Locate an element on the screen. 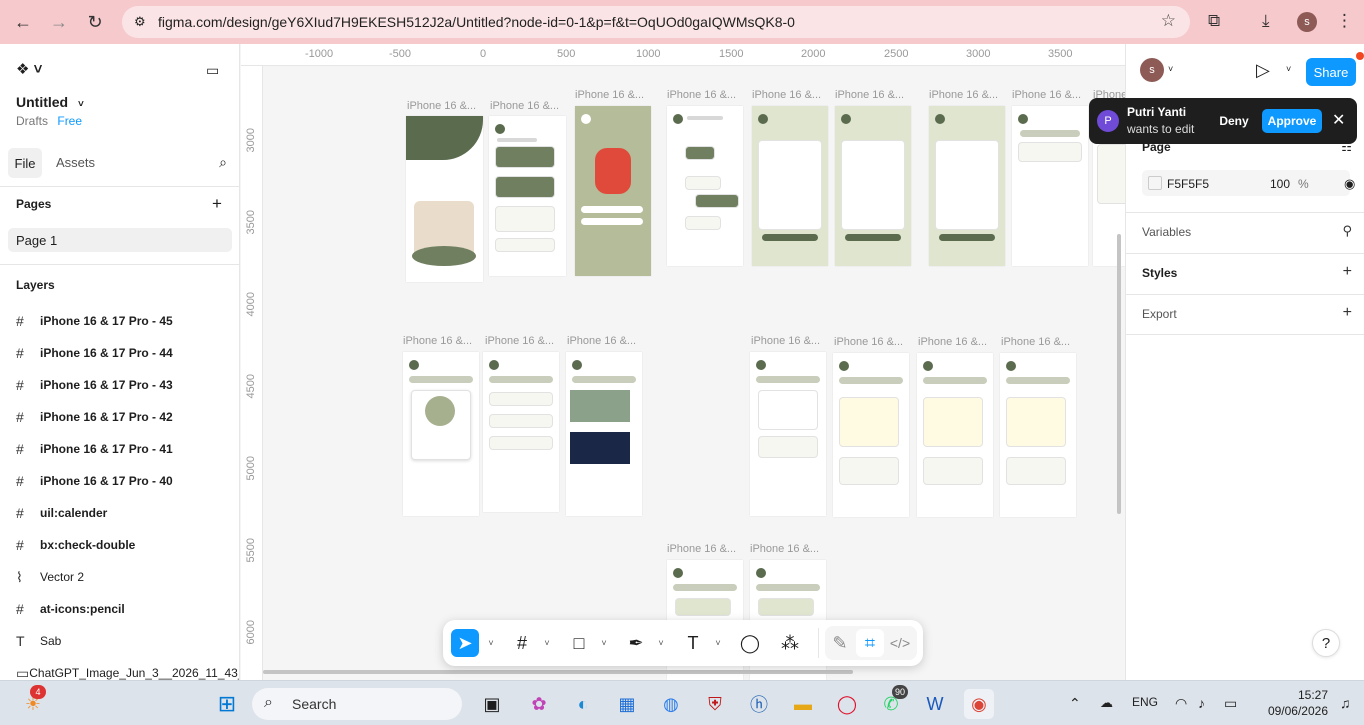 Image resolution: width=1364 pixels, height=725 pixels. volume-icon: ♪ is located at coordinates (1201, 703).